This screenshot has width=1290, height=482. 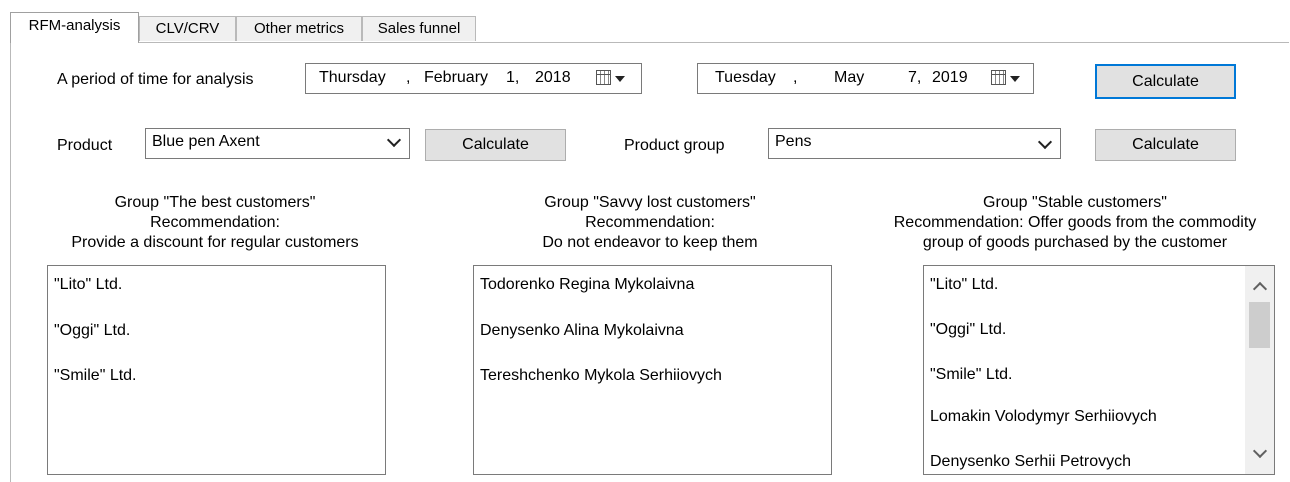 What do you see at coordinates (650, 202) in the screenshot?
I see `group-title: Group "Savvy lost customers"` at bounding box center [650, 202].